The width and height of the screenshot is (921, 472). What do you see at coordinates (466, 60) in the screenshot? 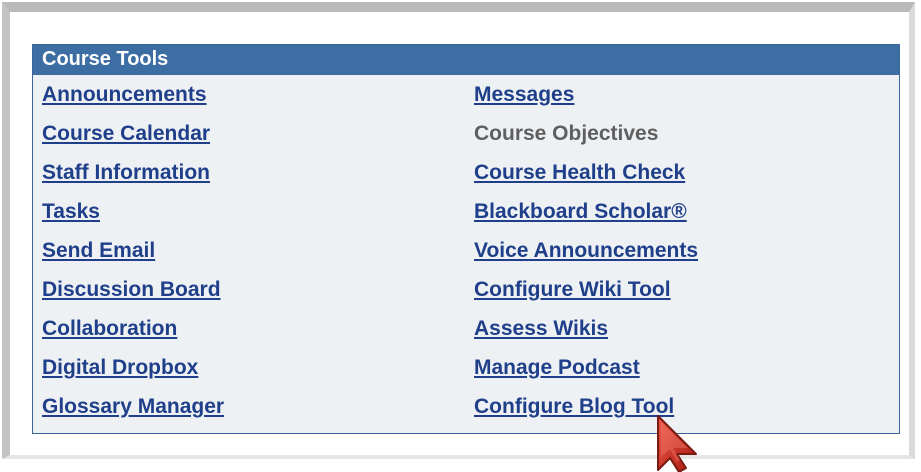
I see `panel-title: Course Tools` at bounding box center [466, 60].